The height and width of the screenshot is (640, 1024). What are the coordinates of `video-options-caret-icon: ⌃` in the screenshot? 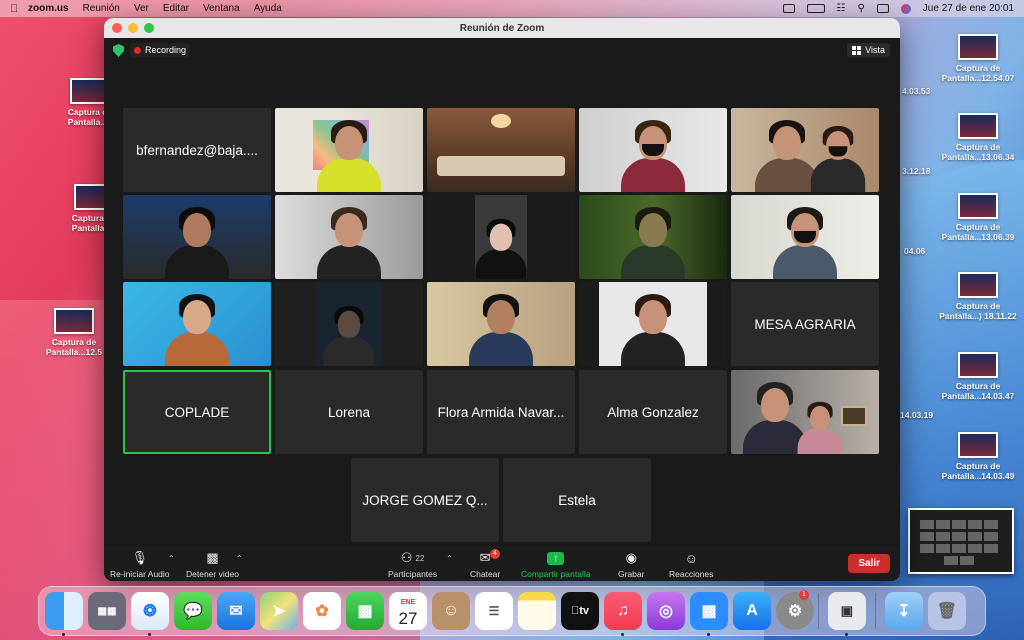 It's located at (239, 558).